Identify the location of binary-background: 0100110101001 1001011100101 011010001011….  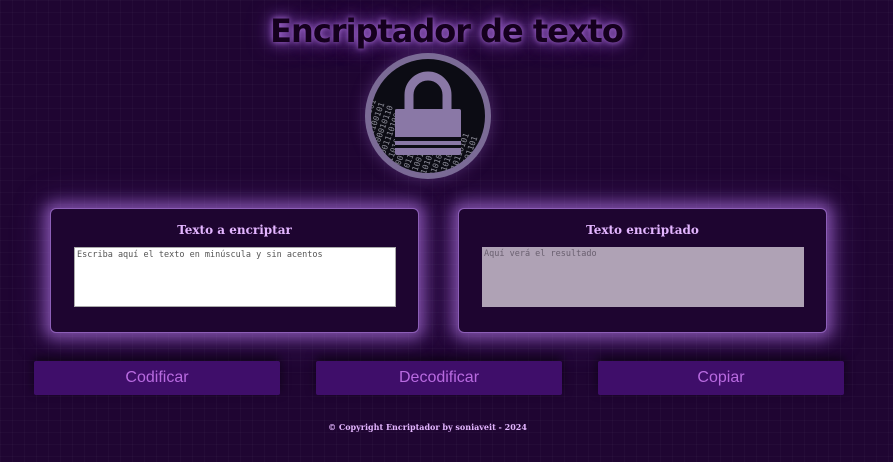
(428, 116).